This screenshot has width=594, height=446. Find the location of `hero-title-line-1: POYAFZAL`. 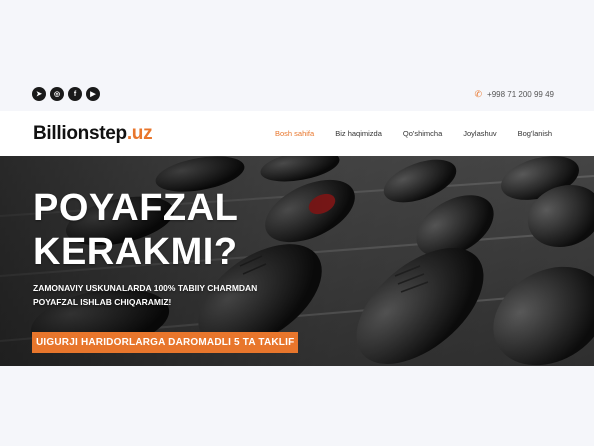

hero-title-line-1: POYAFZAL is located at coordinates (136, 208).